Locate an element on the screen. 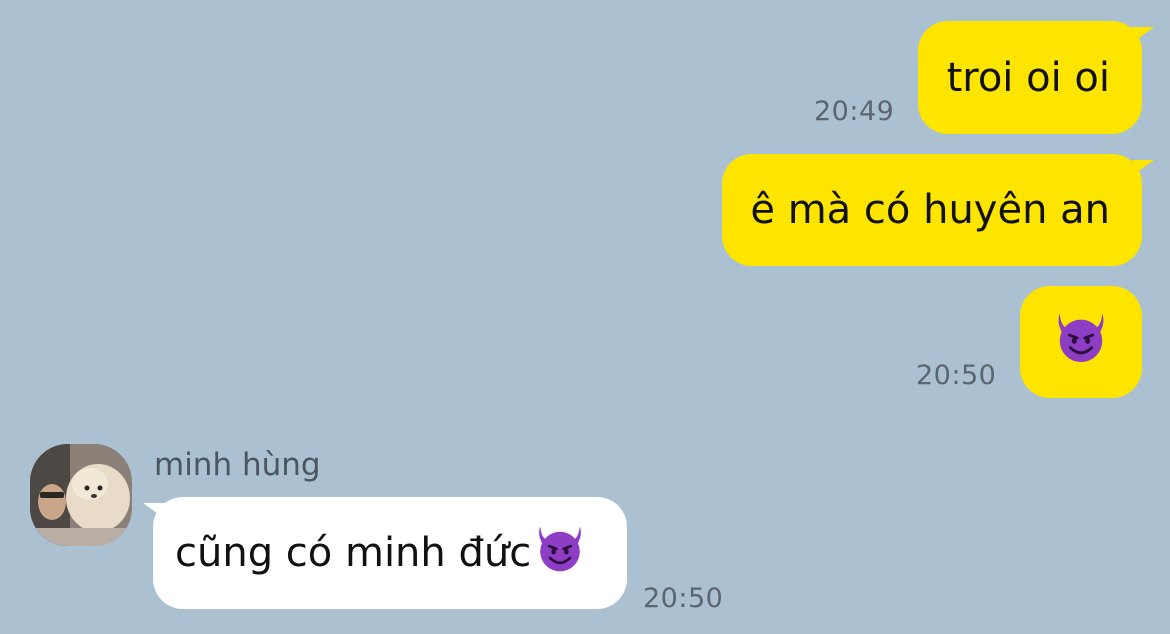  sent-message-bubble: troi oi oi is located at coordinates (1030, 77).